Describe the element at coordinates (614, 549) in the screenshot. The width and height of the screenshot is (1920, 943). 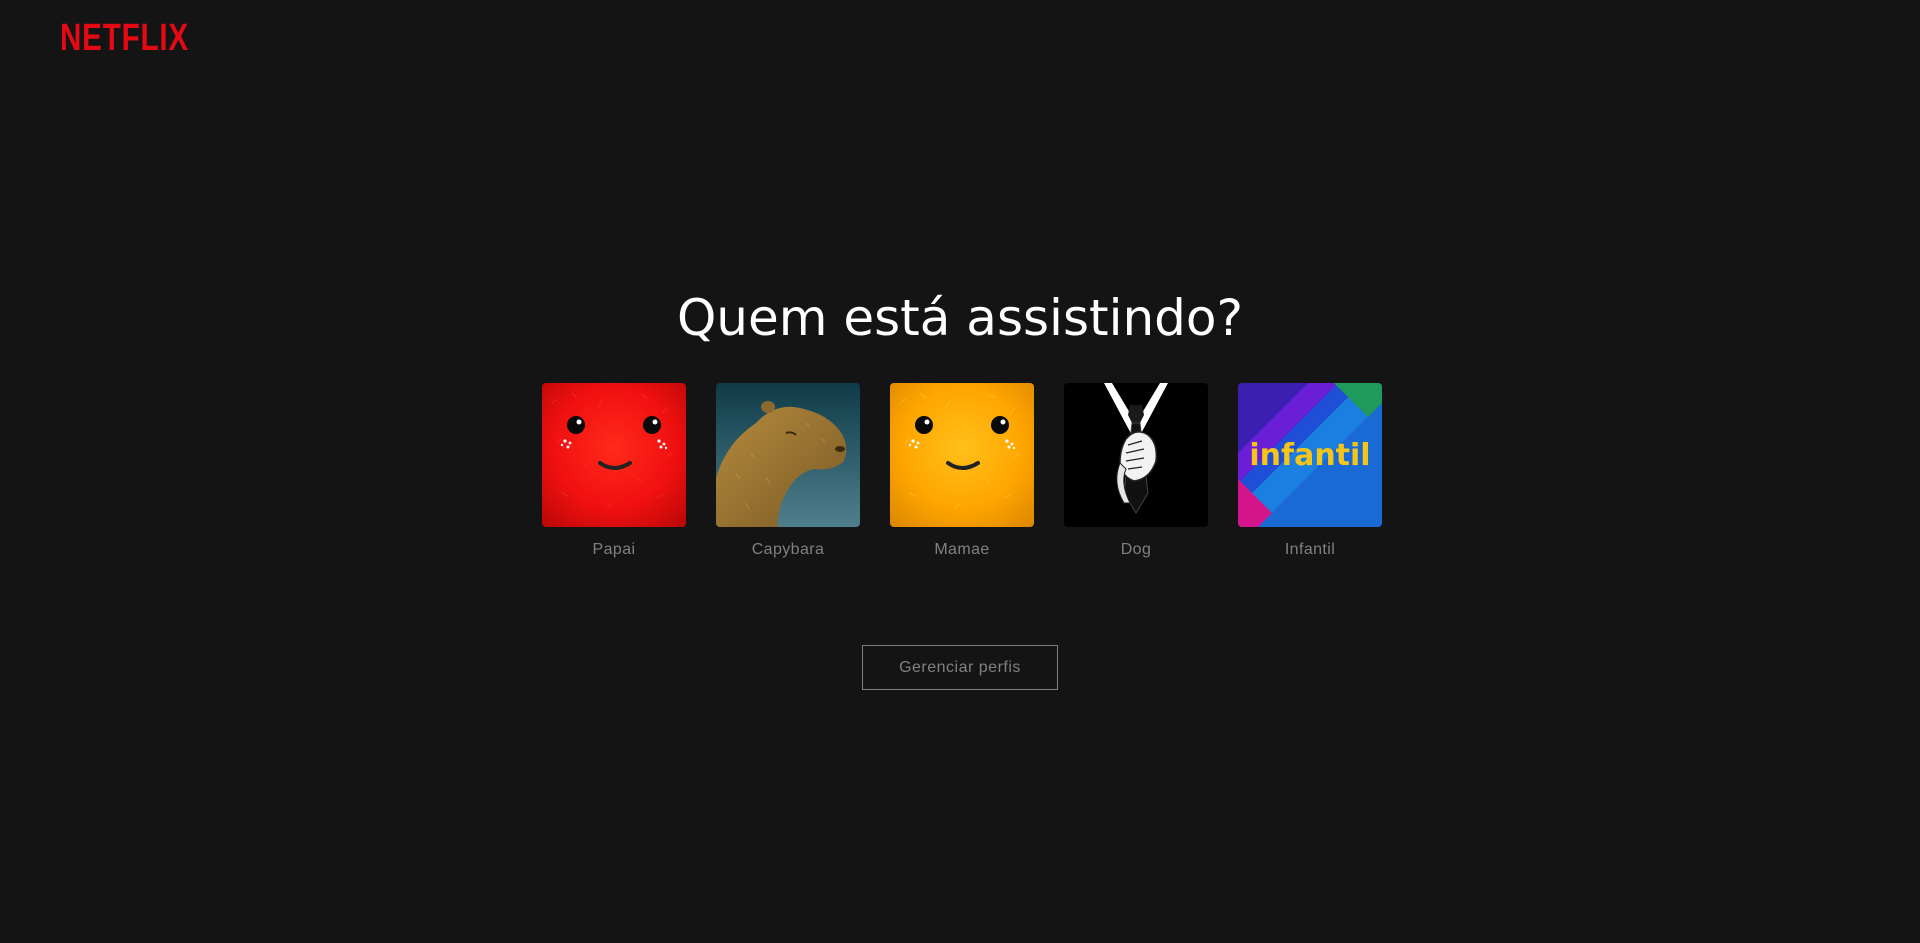
I see `profile-name: Papai` at that location.